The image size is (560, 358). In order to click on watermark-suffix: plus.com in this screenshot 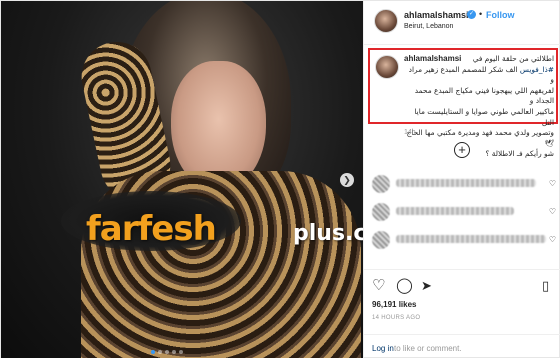, I will do `click(328, 233)`.